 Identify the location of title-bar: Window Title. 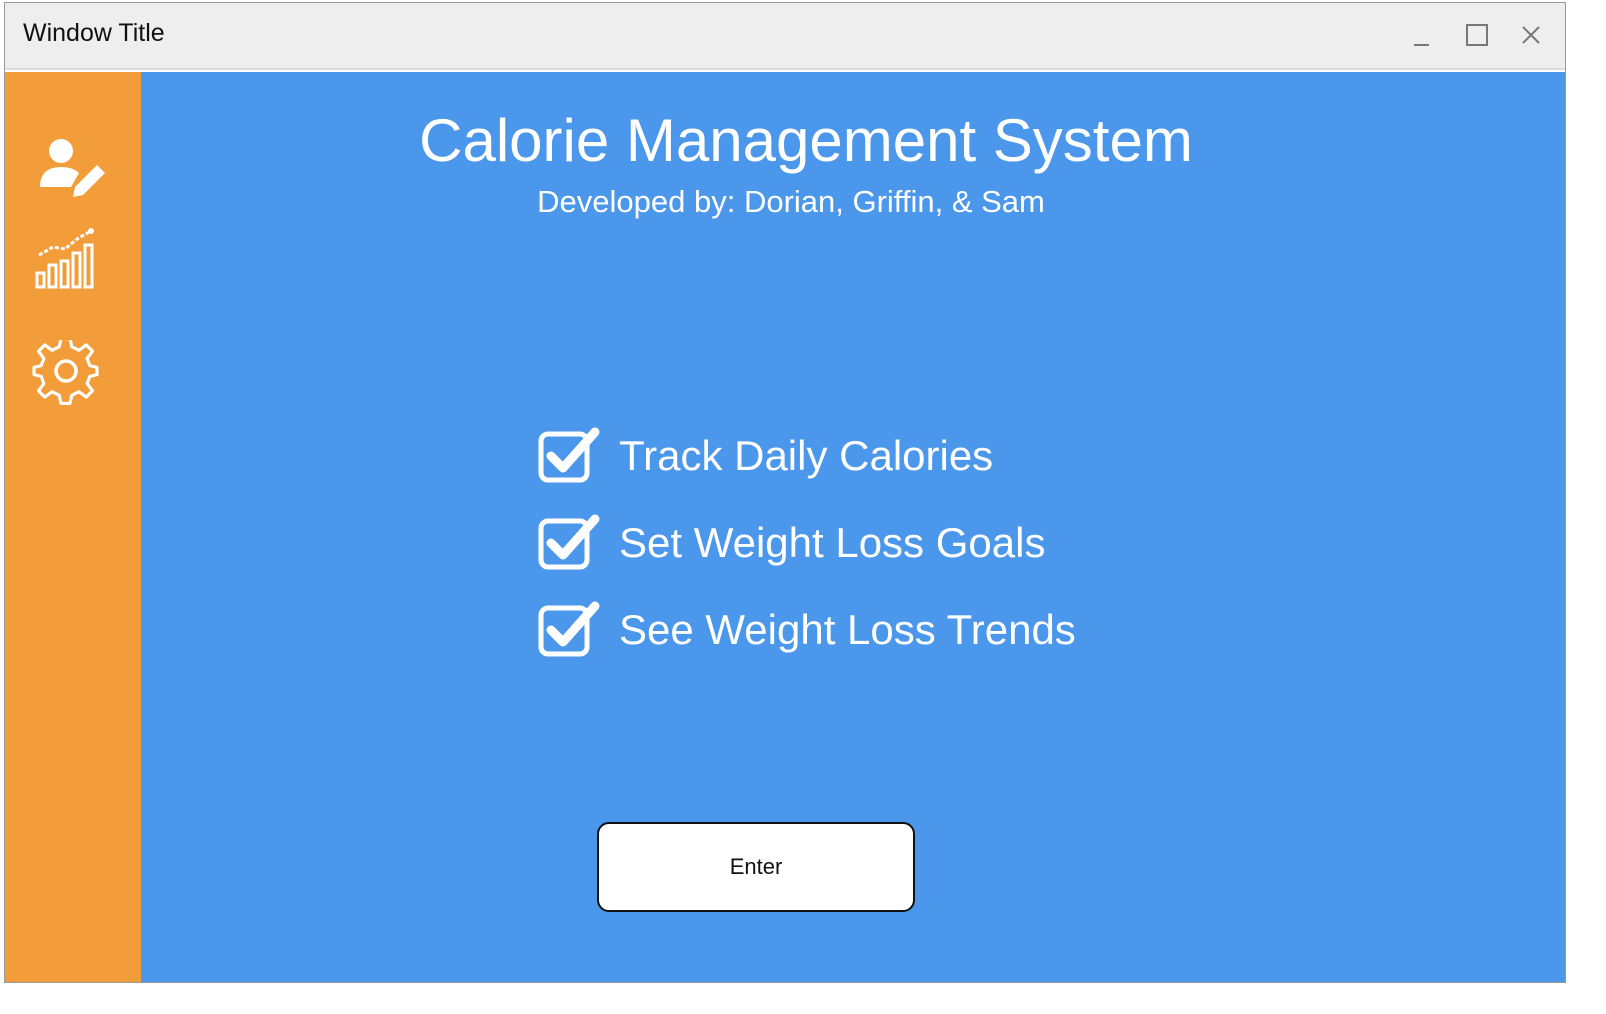
(785, 36).